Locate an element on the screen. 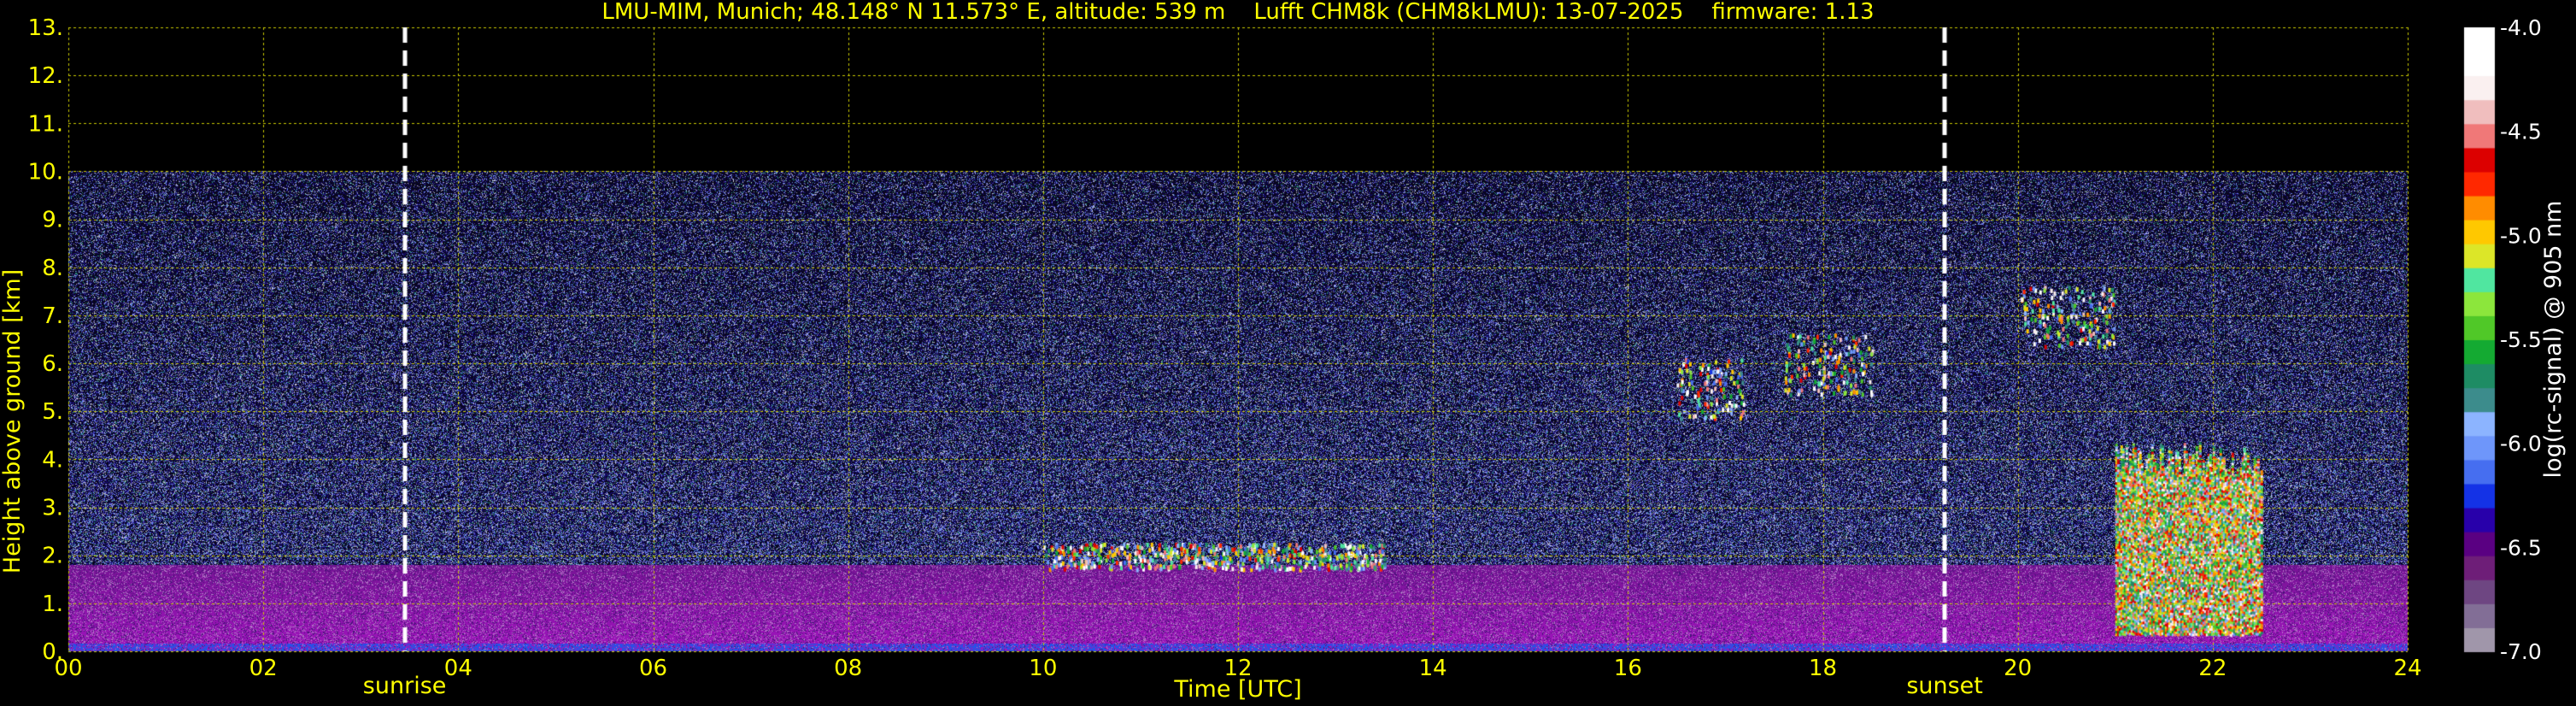  marker-labels: sunrise sunset is located at coordinates (1173, 686).